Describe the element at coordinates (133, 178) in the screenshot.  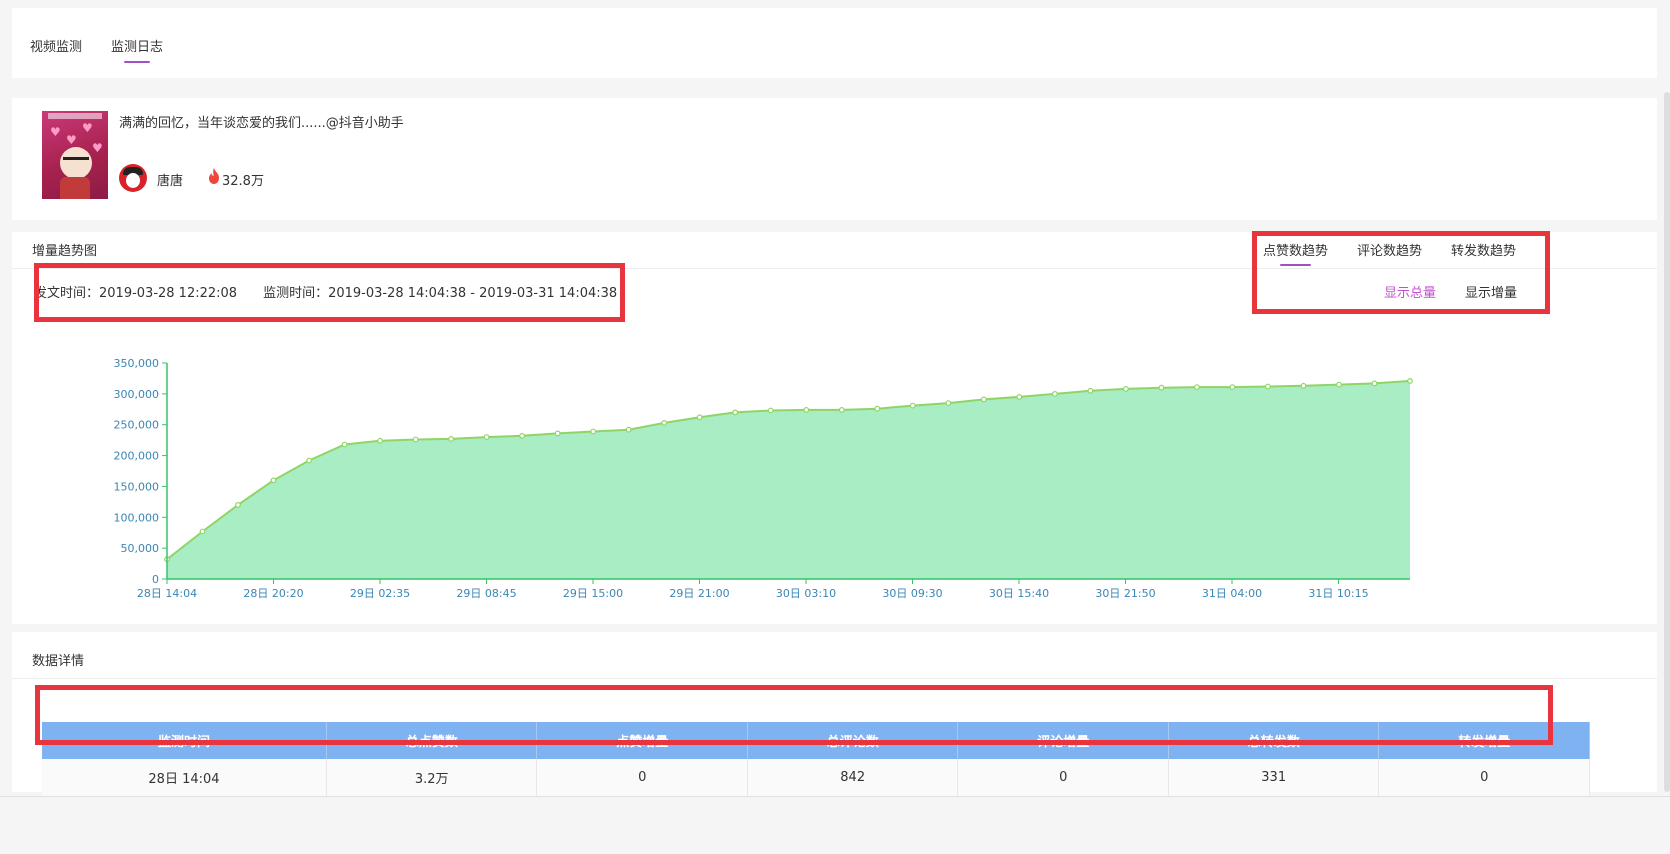
I see `author-avatar` at that location.